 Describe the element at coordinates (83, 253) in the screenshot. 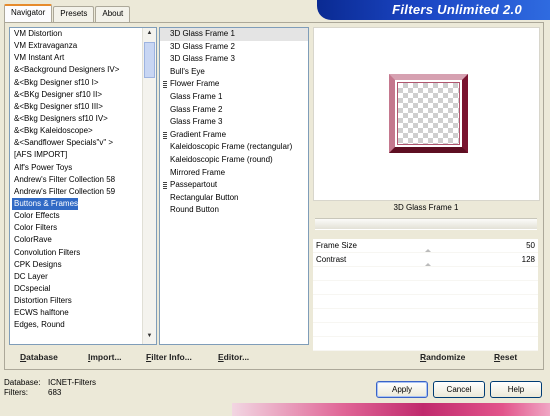

I see `category-item: Convolution Filters` at that location.